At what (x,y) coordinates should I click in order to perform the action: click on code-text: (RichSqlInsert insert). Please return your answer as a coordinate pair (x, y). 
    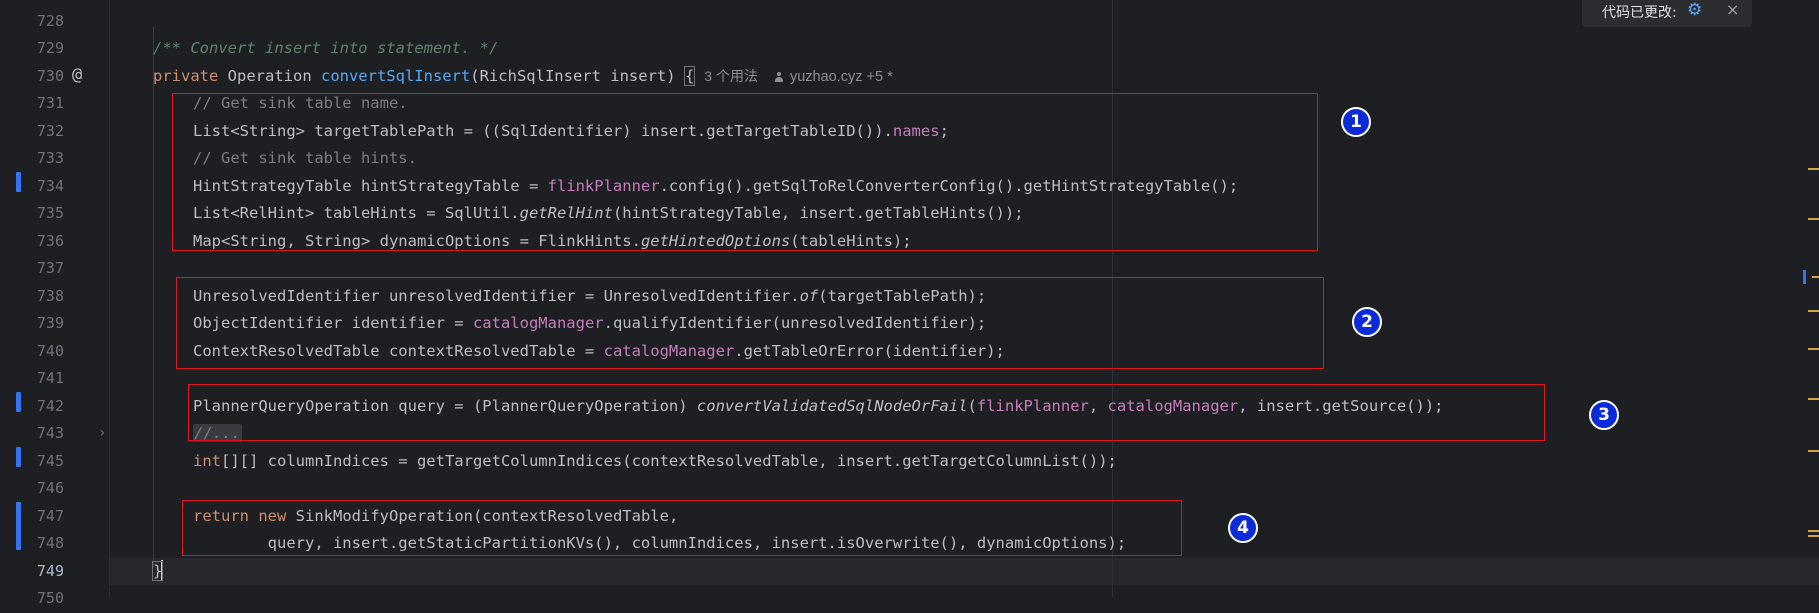
    Looking at the image, I should click on (577, 75).